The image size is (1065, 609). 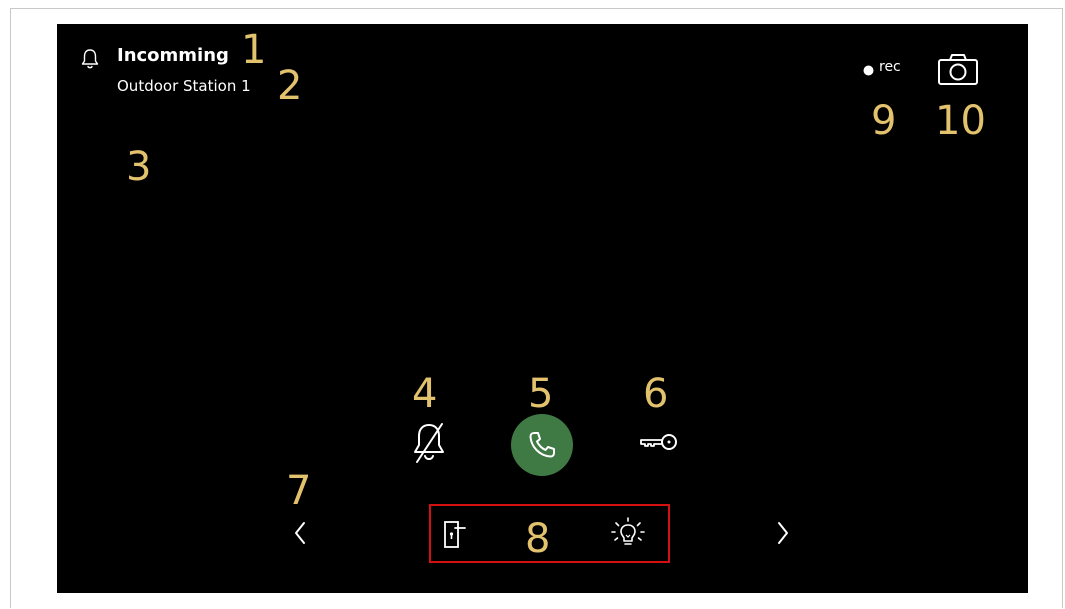 I want to click on callout-1: 1, so click(x=254, y=50).